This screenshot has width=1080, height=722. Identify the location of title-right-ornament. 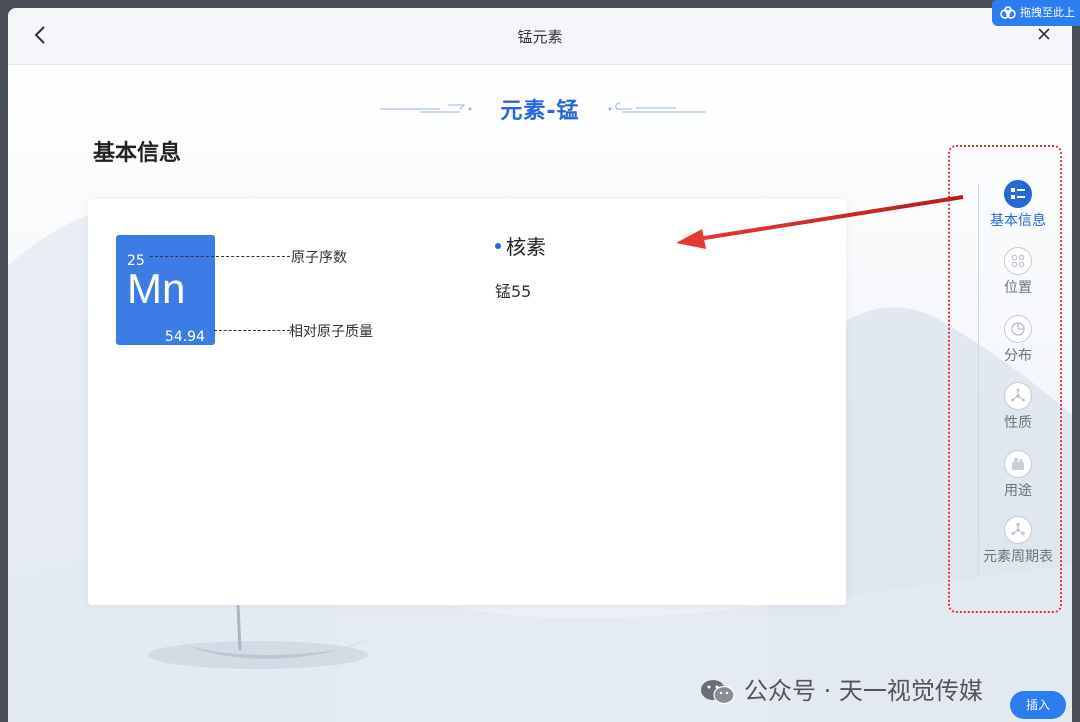
(657, 107).